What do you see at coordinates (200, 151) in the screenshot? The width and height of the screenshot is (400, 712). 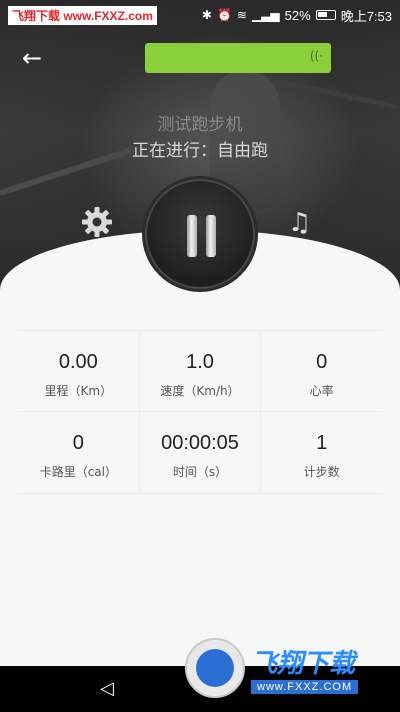 I see `workout-mode: 正在进行：自由跑` at bounding box center [200, 151].